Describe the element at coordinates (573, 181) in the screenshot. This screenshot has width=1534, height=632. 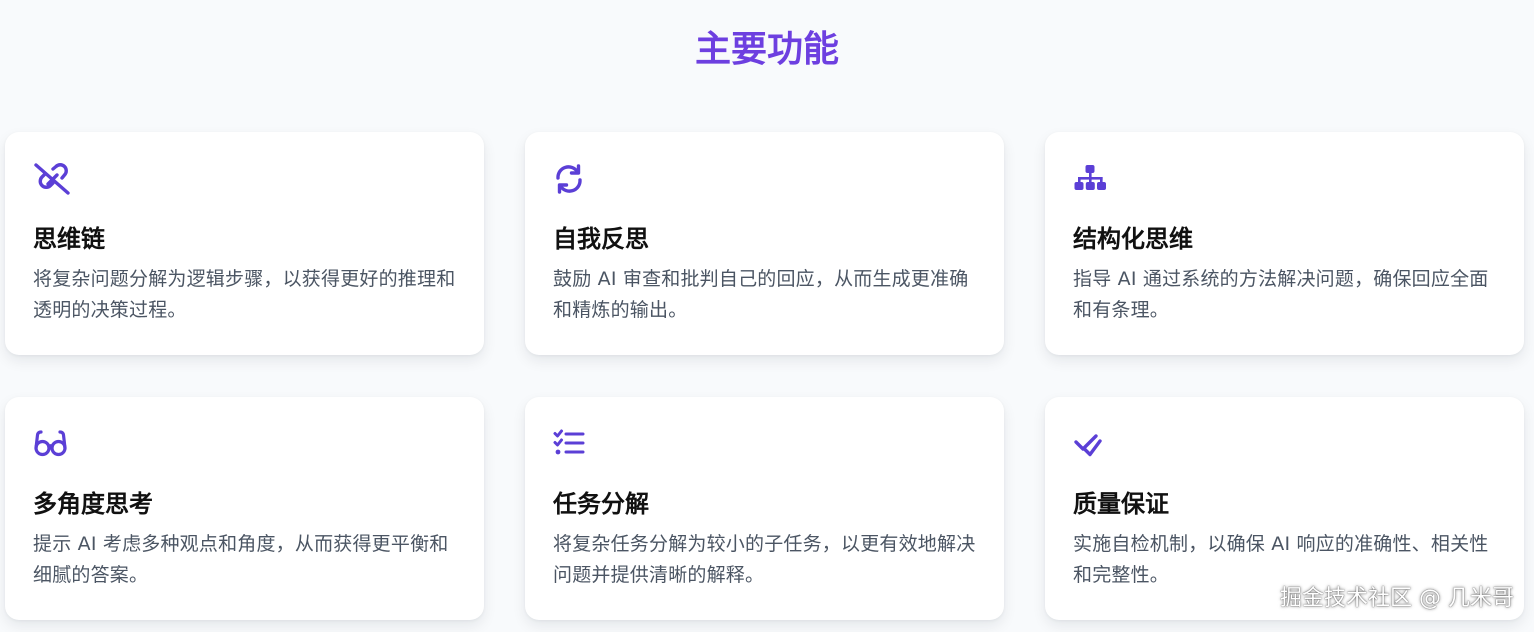
I see `refresh-icon` at that location.